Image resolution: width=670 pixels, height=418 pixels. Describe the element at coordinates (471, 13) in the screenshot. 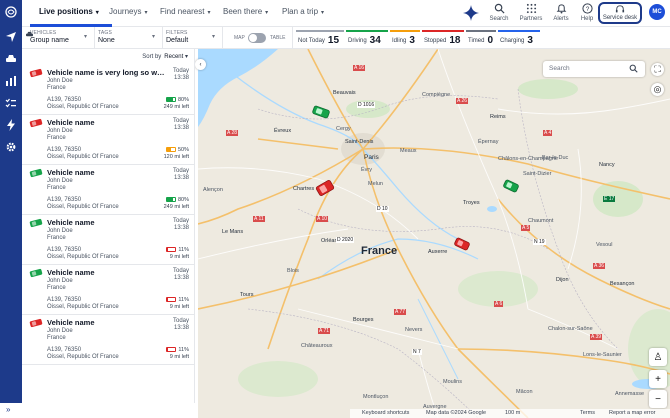

I see `sparkle-star-icon` at that location.